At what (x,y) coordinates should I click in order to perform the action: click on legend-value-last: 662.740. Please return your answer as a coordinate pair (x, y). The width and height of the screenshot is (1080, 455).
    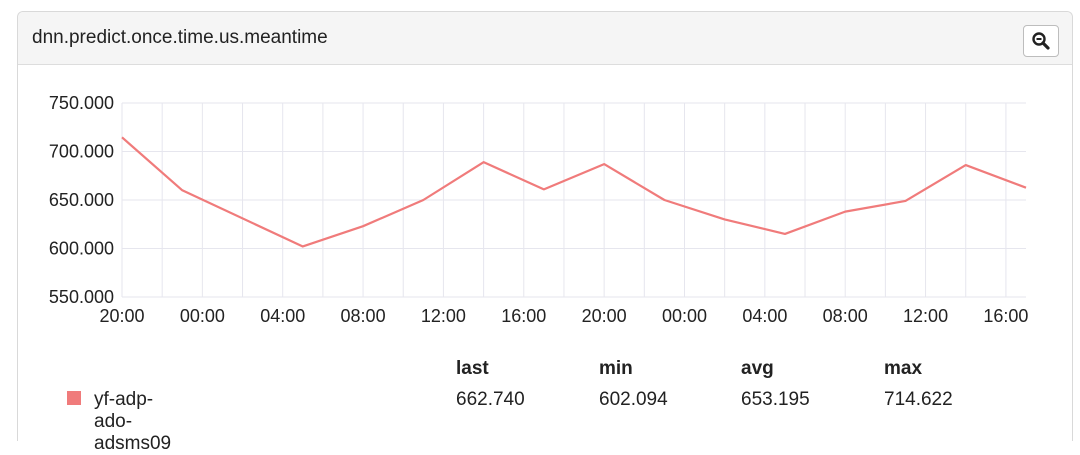
    Looking at the image, I should click on (490, 400).